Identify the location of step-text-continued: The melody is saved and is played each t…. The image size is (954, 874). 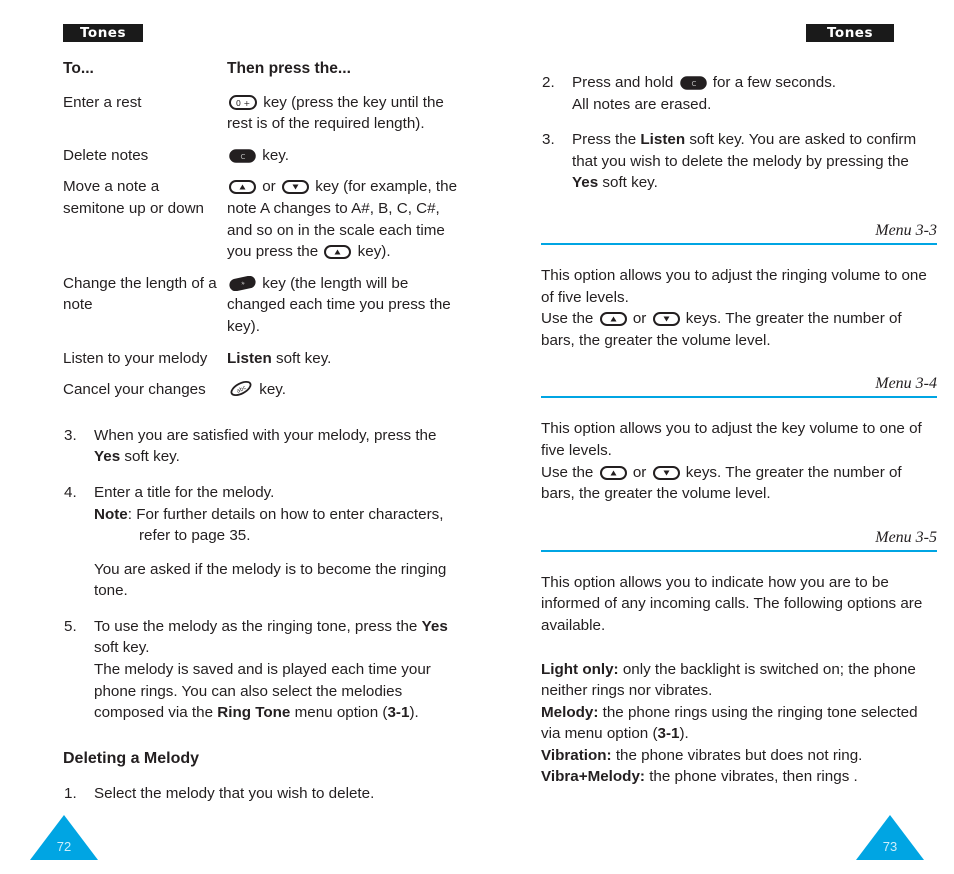
(262, 691).